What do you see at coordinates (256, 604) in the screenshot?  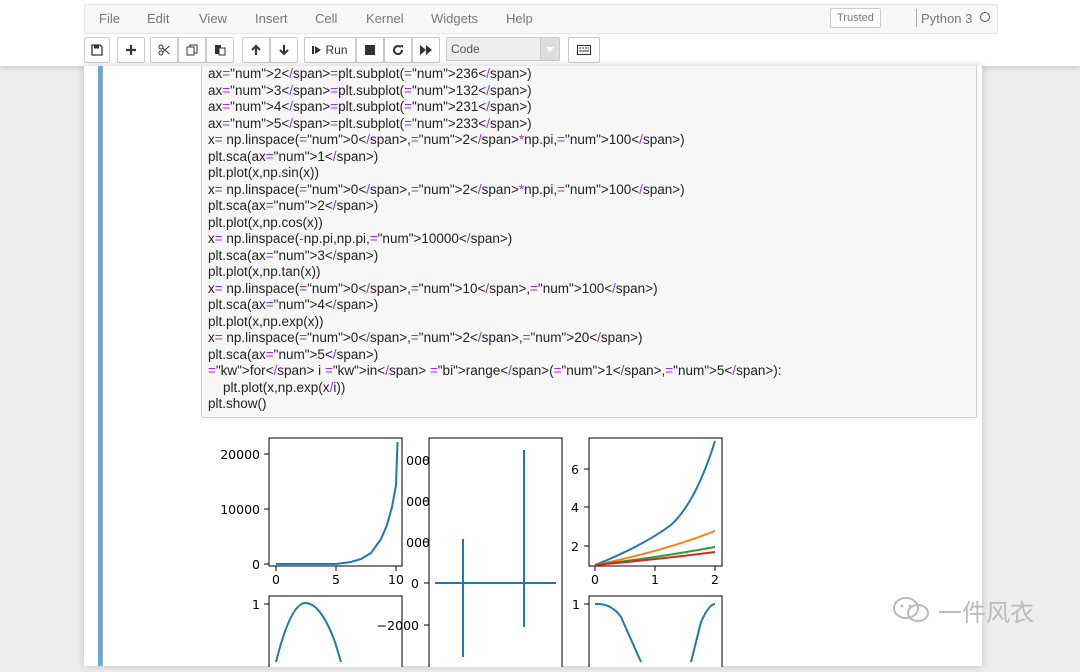 I see `sin-ytick-label: 1` at bounding box center [256, 604].